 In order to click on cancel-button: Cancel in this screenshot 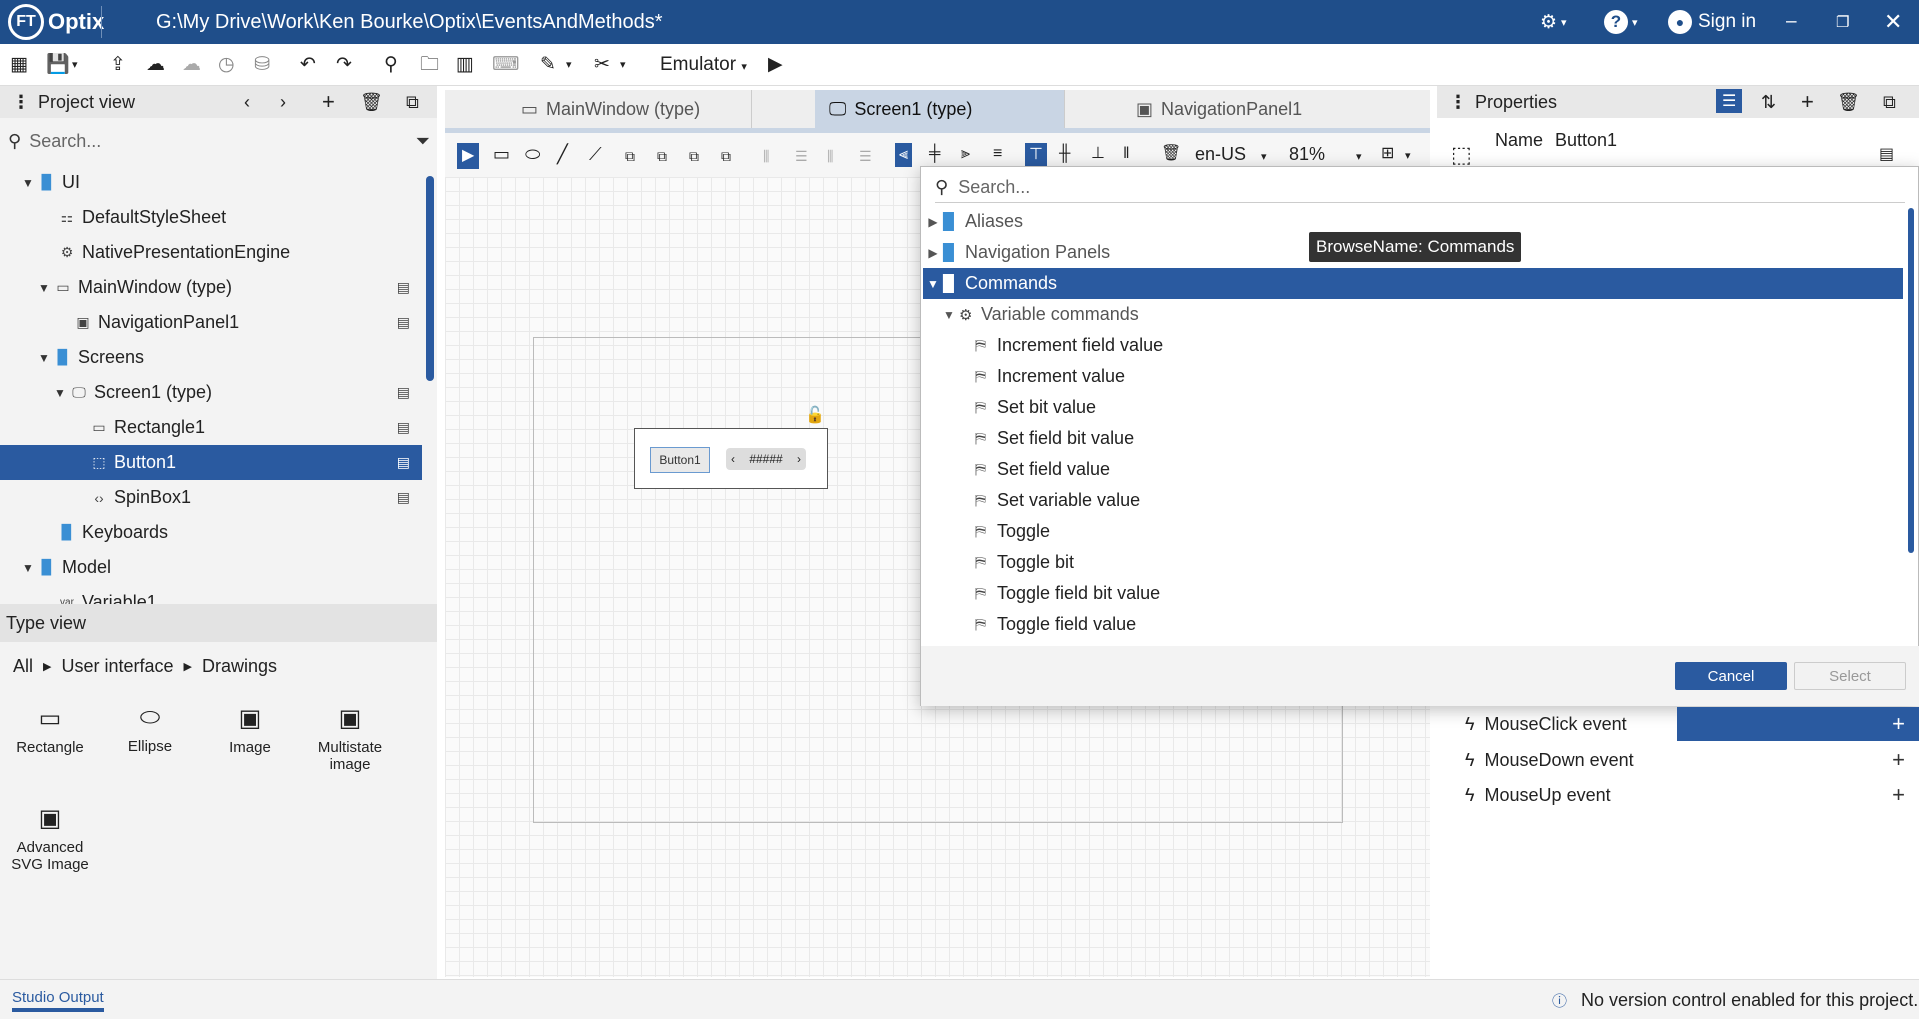, I will do `click(1731, 676)`.